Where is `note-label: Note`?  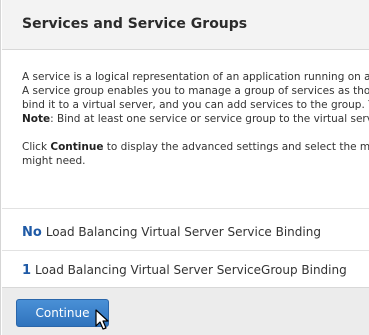 note-label: Note is located at coordinates (36, 119).